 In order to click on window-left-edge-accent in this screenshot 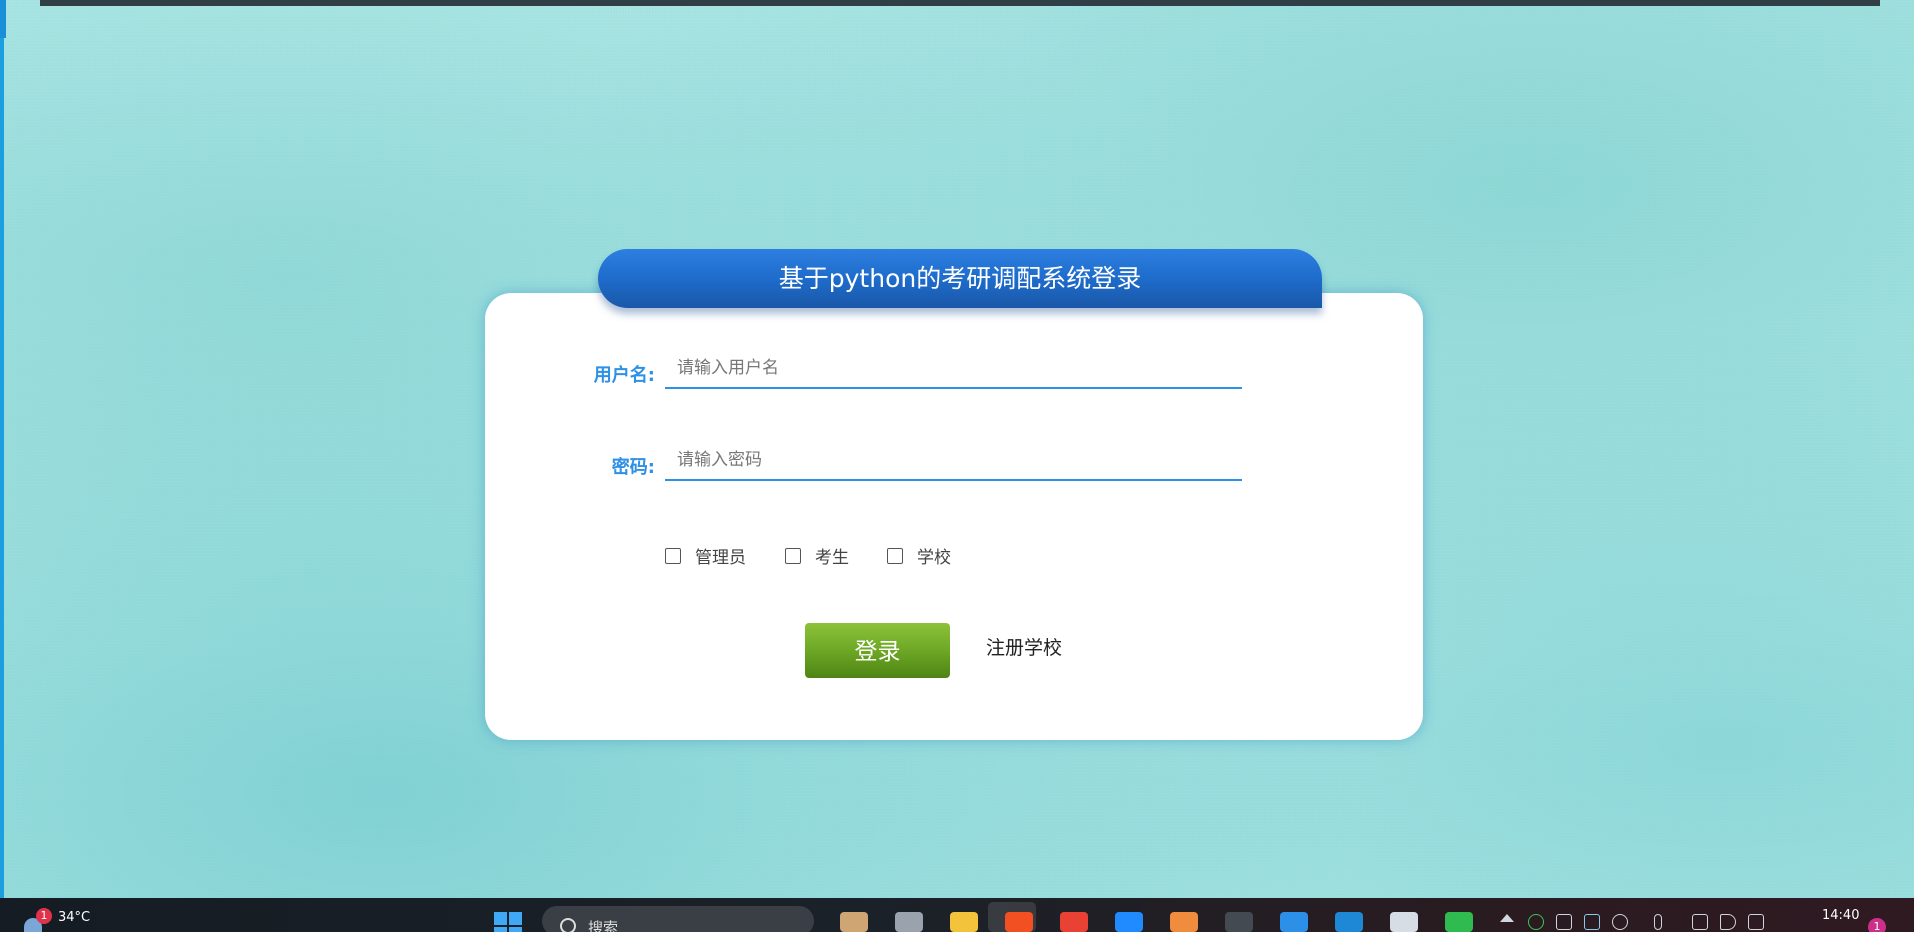, I will do `click(3, 19)`.